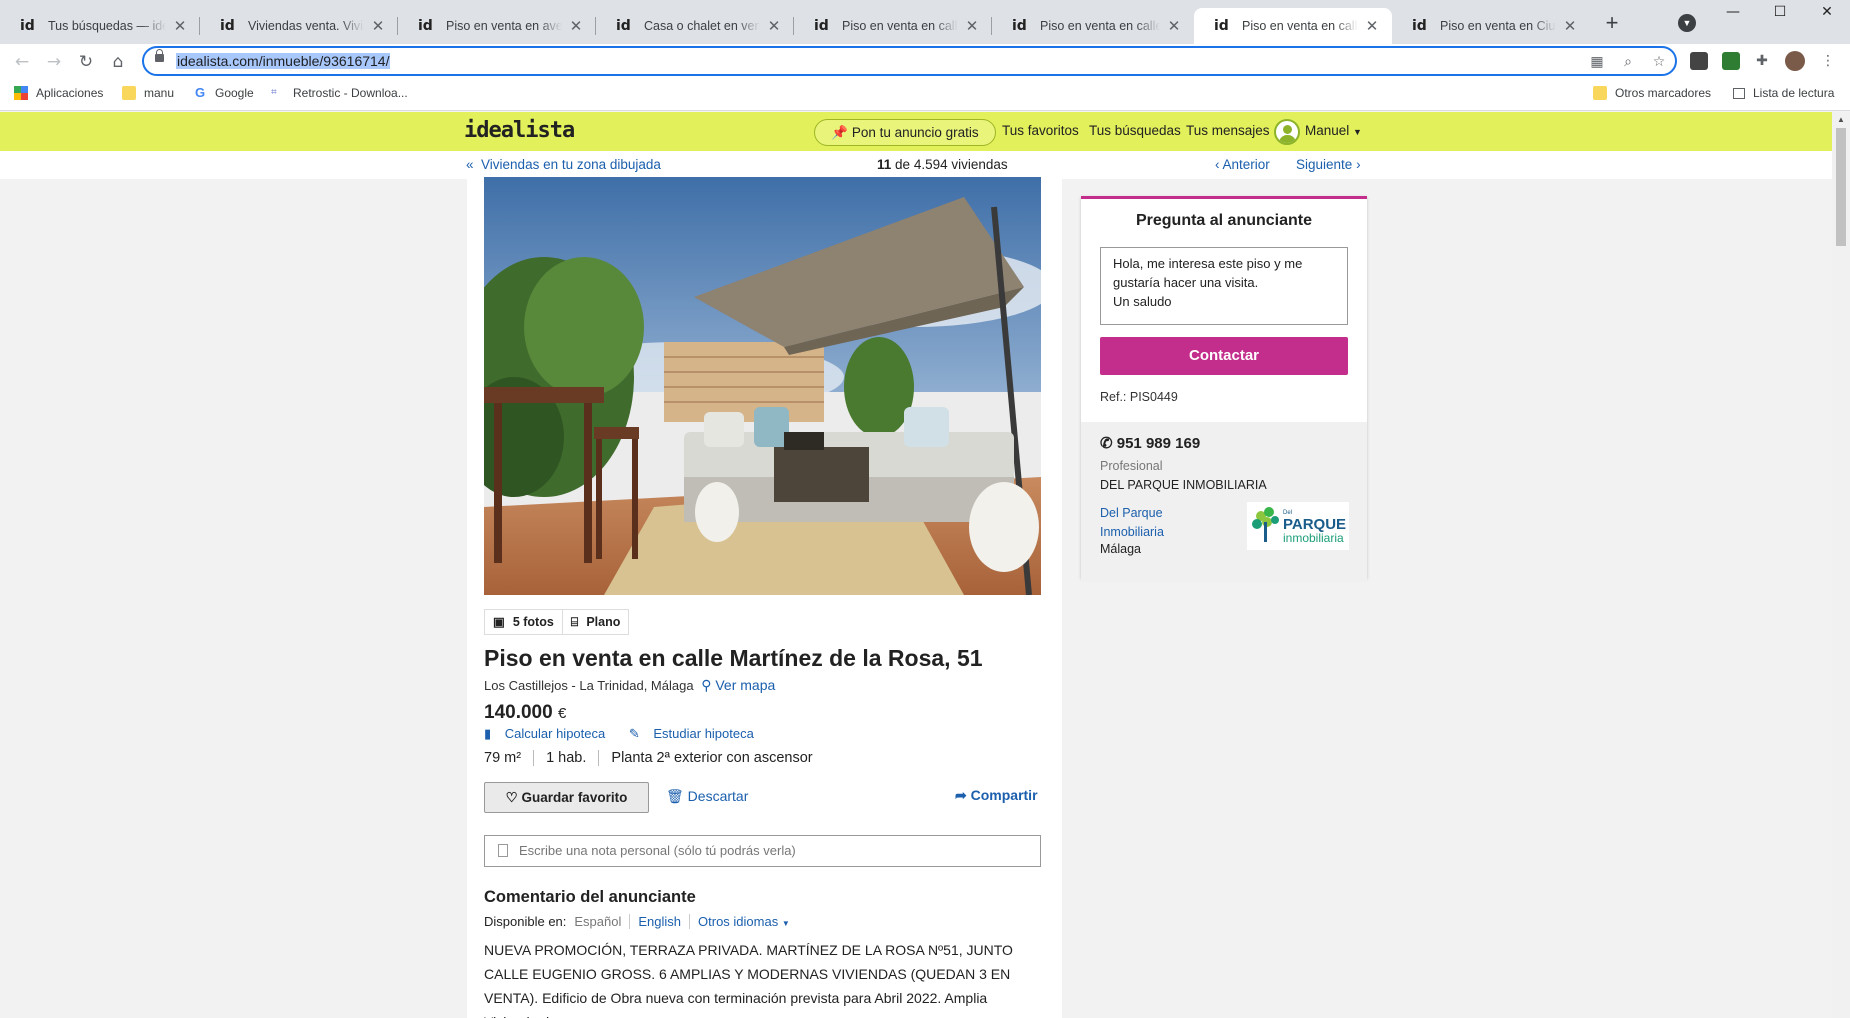 The width and height of the screenshot is (1850, 1018). Describe the element at coordinates (118, 62) in the screenshot. I see `home-icon: ⌂` at that location.